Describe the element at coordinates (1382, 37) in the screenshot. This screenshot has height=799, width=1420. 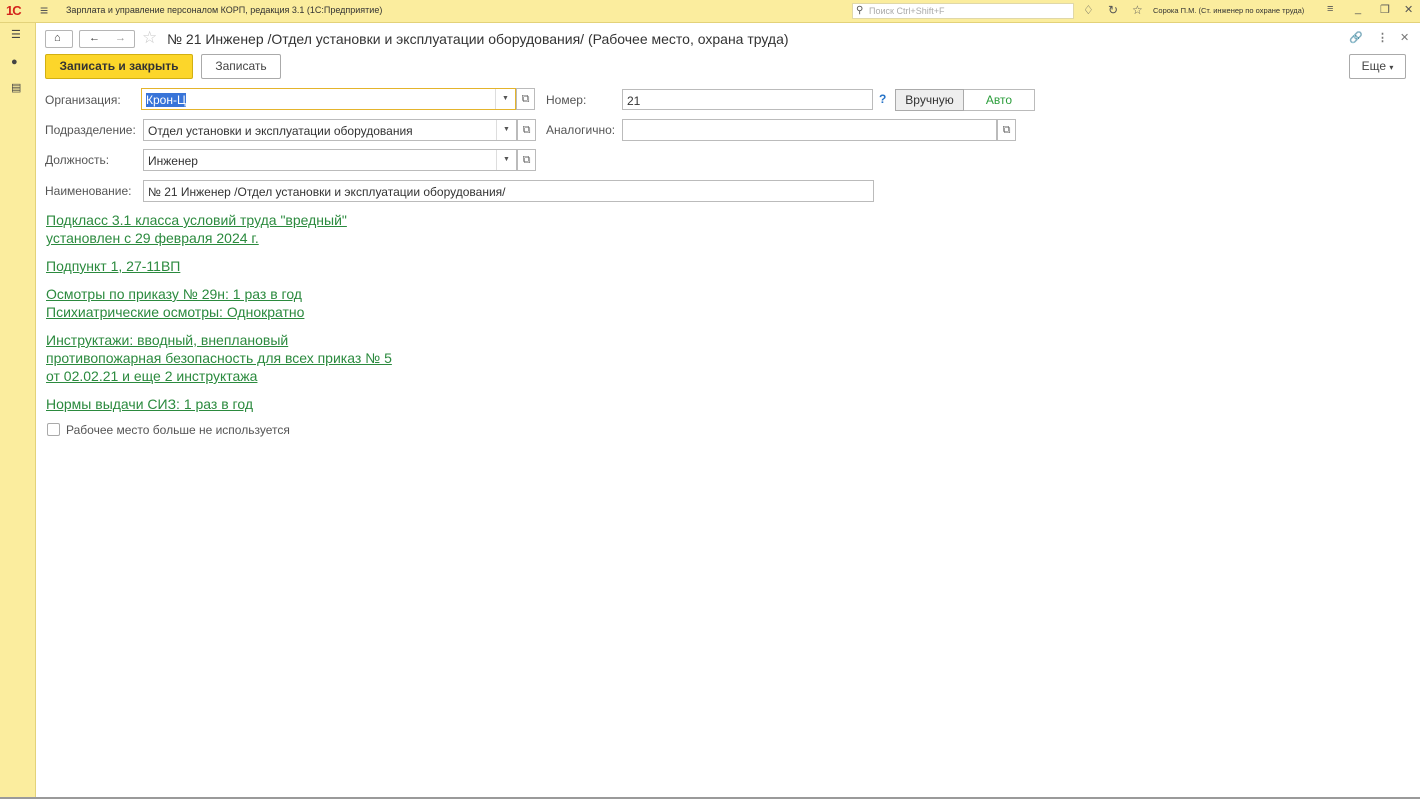
I see `more-actions-icon: ⋮` at that location.